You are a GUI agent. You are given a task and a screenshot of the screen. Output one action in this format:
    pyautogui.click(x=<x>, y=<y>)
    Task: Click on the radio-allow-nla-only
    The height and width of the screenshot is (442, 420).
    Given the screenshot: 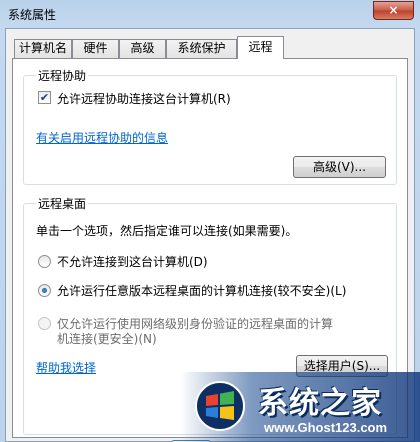 What is the action you would take?
    pyautogui.click(x=44, y=323)
    